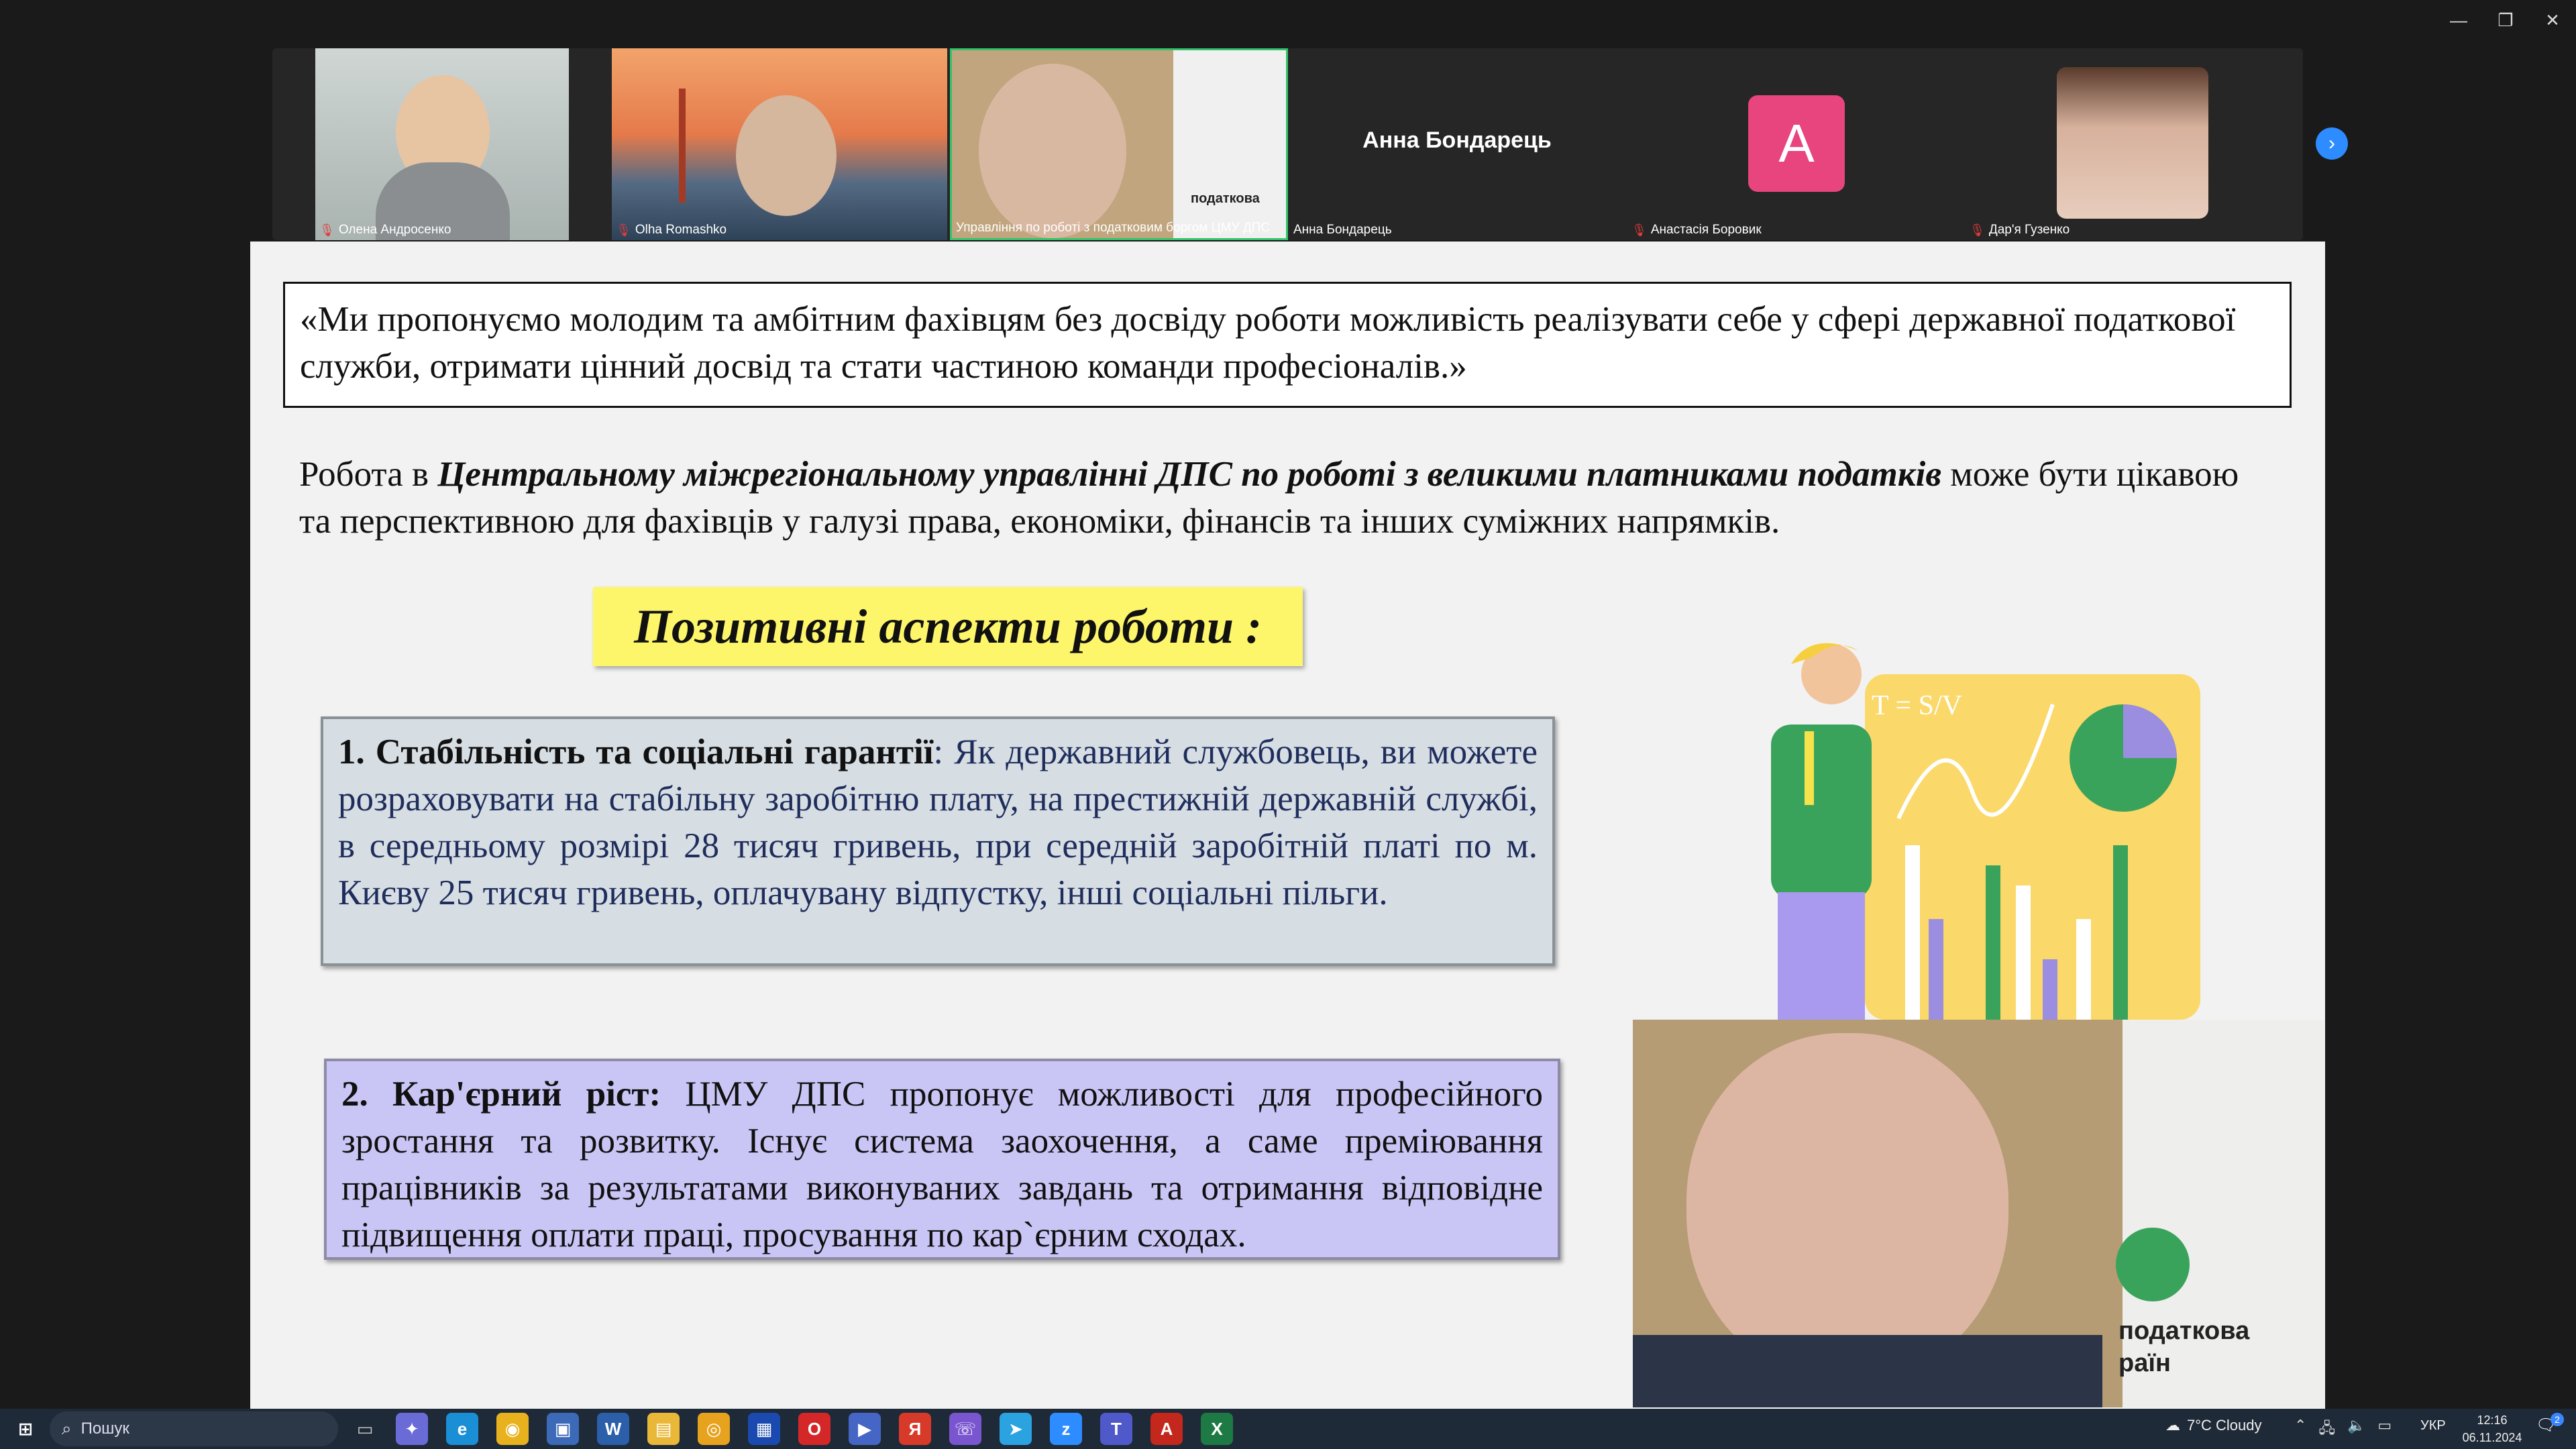  What do you see at coordinates (948, 626) in the screenshot?
I see `slide-heading: Позитивні аспекти роботи :` at bounding box center [948, 626].